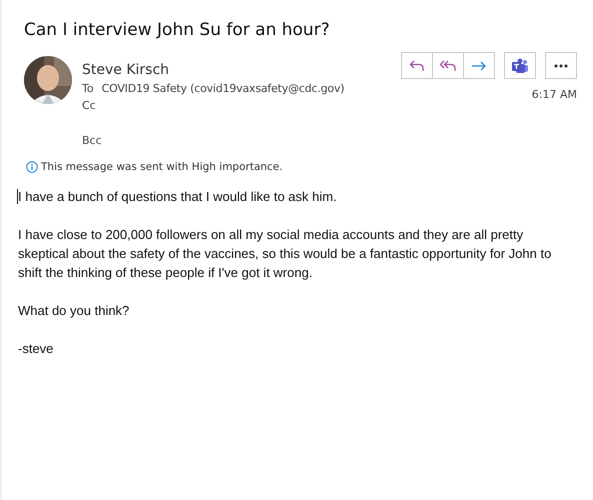 The height and width of the screenshot is (500, 593). Describe the element at coordinates (92, 140) in the screenshot. I see `recipient-label: Bcc` at that location.